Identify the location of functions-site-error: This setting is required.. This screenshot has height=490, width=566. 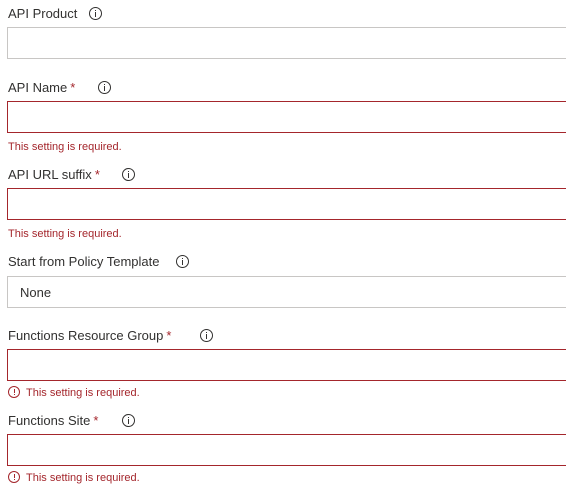
(83, 478).